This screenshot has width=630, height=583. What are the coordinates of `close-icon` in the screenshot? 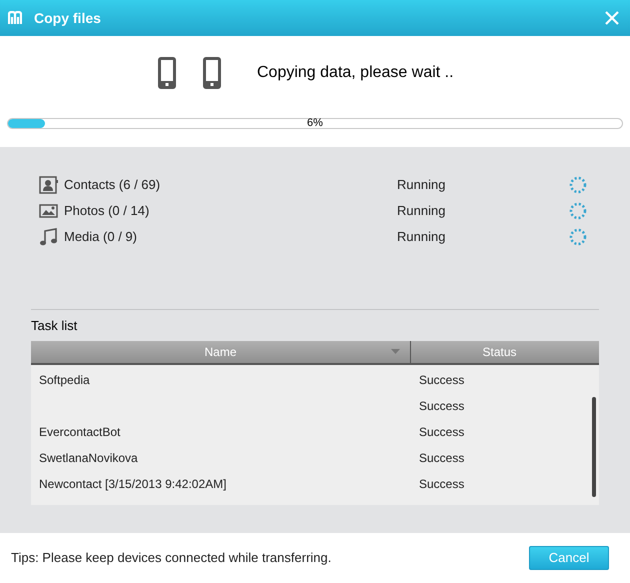 It's located at (612, 18).